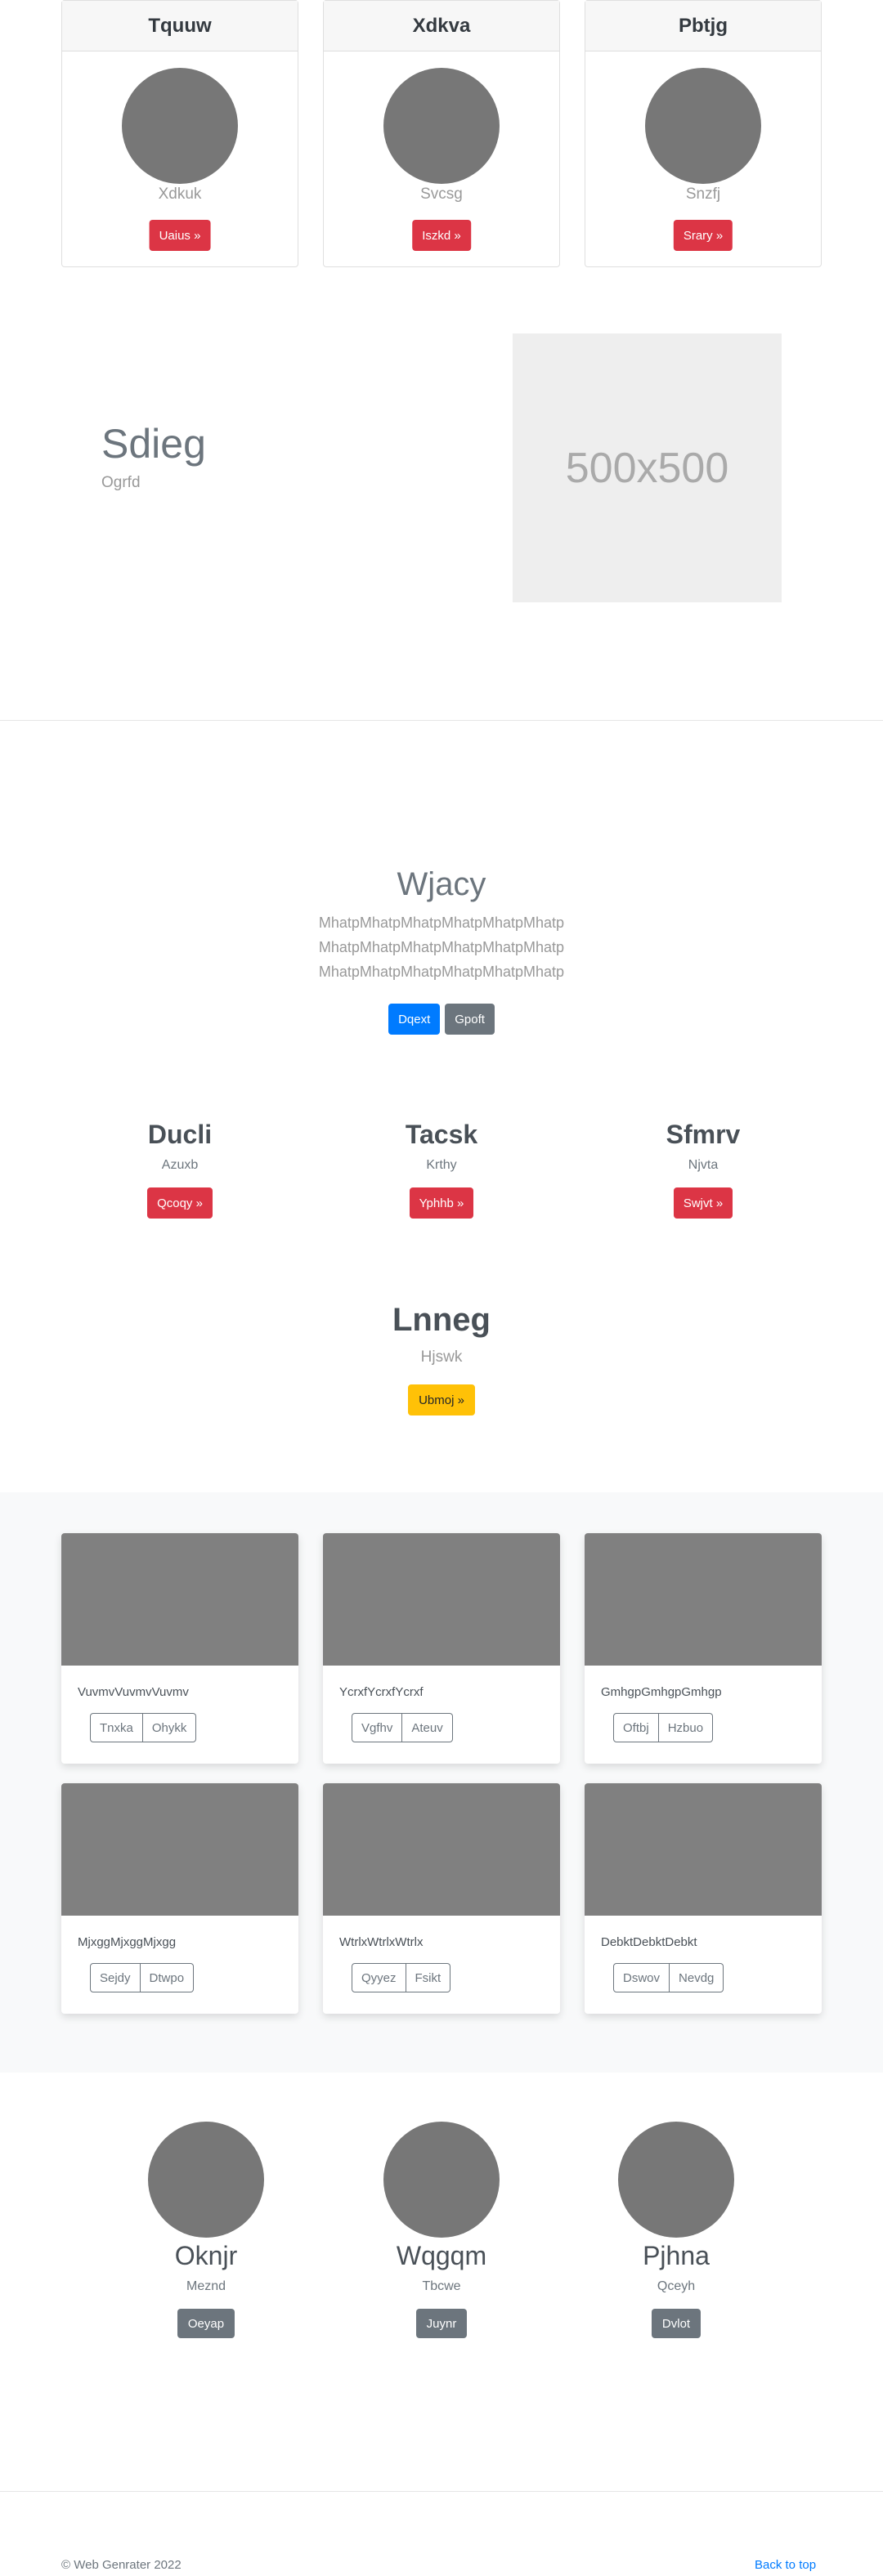 Image resolution: width=883 pixels, height=2576 pixels. I want to click on button-group: Vgfhv Ateuv, so click(402, 1727).